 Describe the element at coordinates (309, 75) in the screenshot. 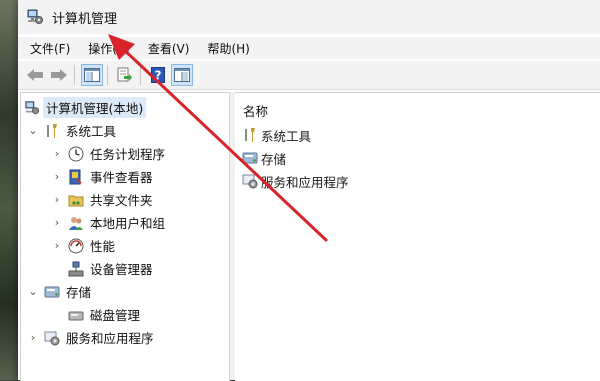

I see `toolbar: ?` at that location.